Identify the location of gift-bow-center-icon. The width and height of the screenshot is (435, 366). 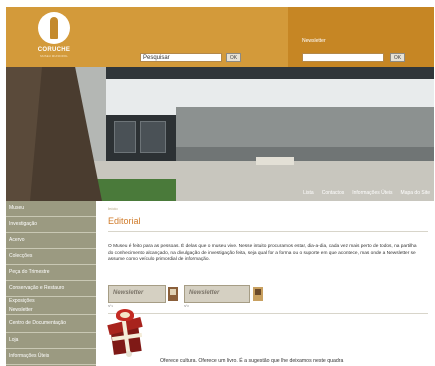
(125, 315).